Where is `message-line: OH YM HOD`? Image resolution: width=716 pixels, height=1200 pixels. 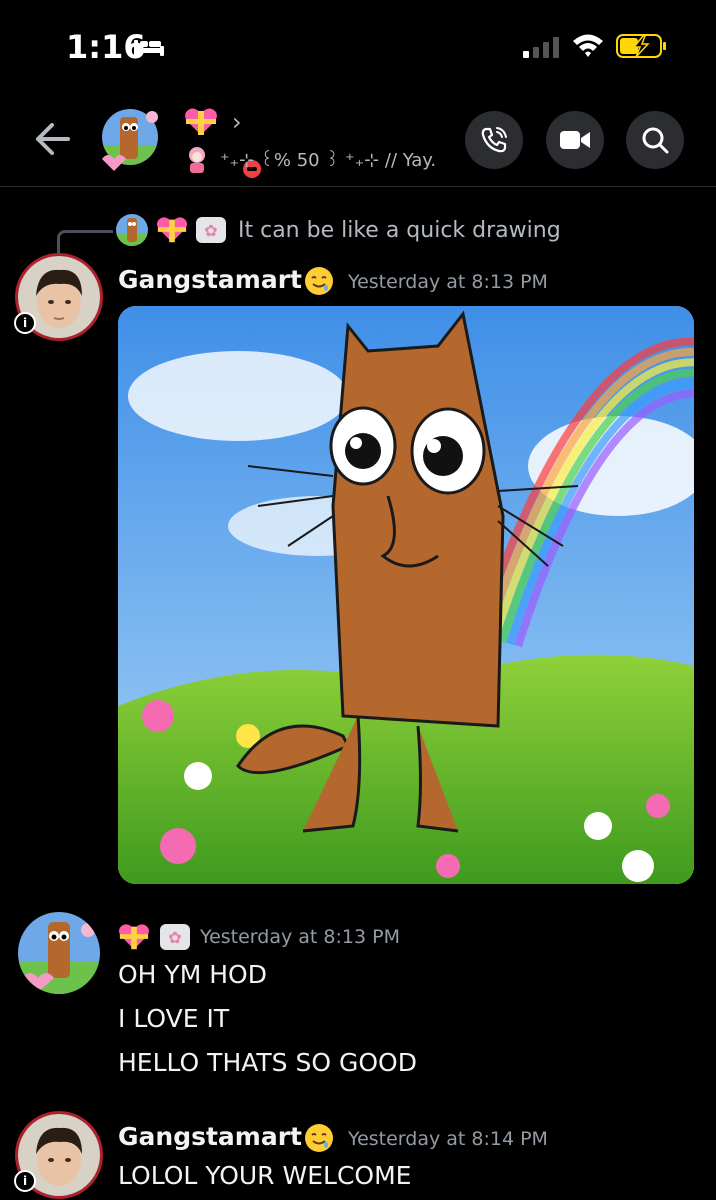 message-line: OH YM HOD is located at coordinates (192, 974).